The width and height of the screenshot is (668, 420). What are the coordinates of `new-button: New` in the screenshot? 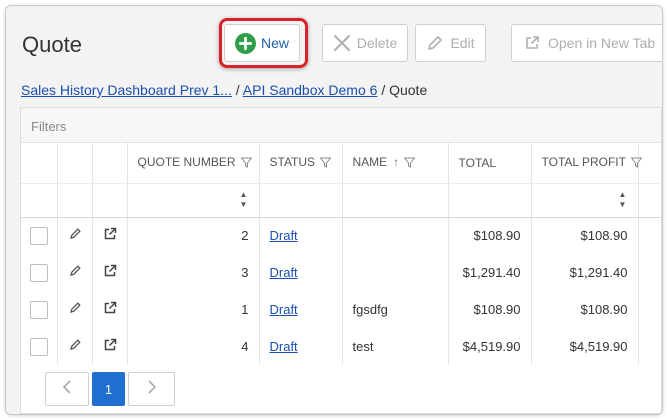 It's located at (262, 43).